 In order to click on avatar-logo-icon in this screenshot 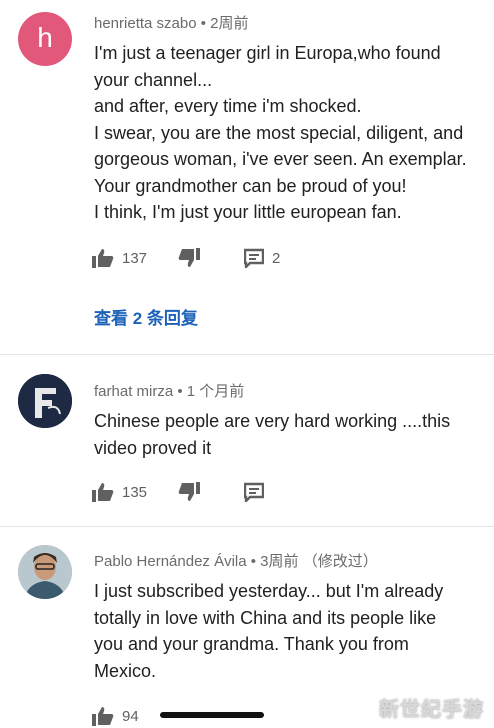, I will do `click(45, 401)`.